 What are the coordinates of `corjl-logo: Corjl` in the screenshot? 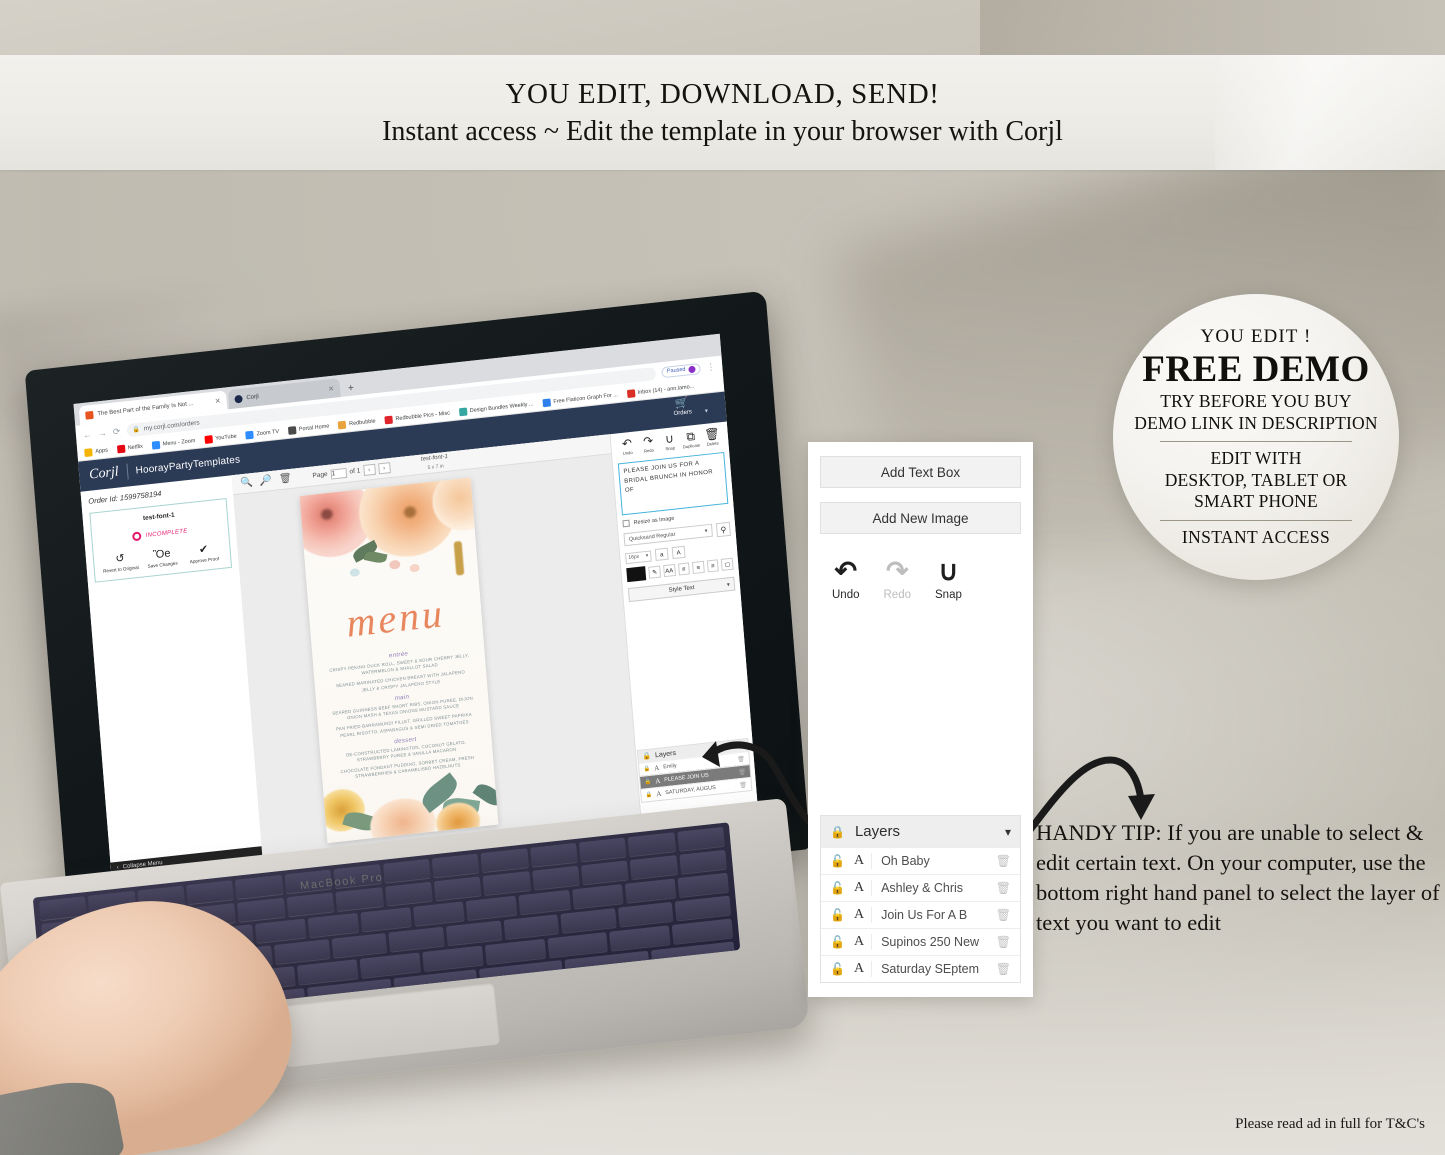 It's located at (104, 473).